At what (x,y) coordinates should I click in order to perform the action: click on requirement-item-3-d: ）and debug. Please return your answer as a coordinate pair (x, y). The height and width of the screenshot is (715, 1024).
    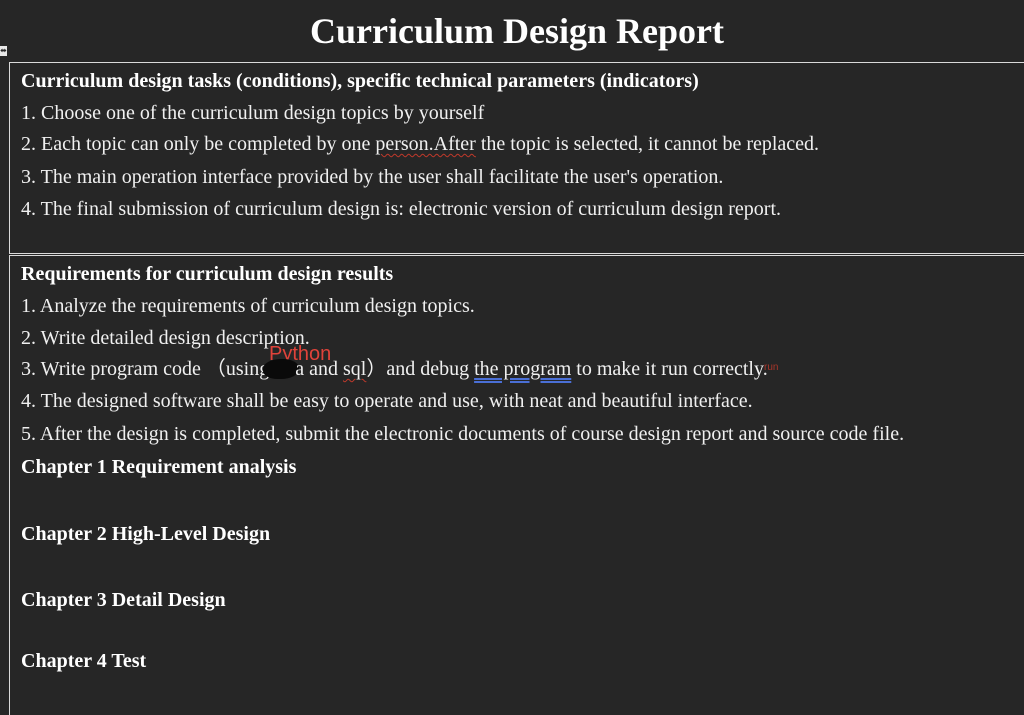
    Looking at the image, I should click on (420, 369).